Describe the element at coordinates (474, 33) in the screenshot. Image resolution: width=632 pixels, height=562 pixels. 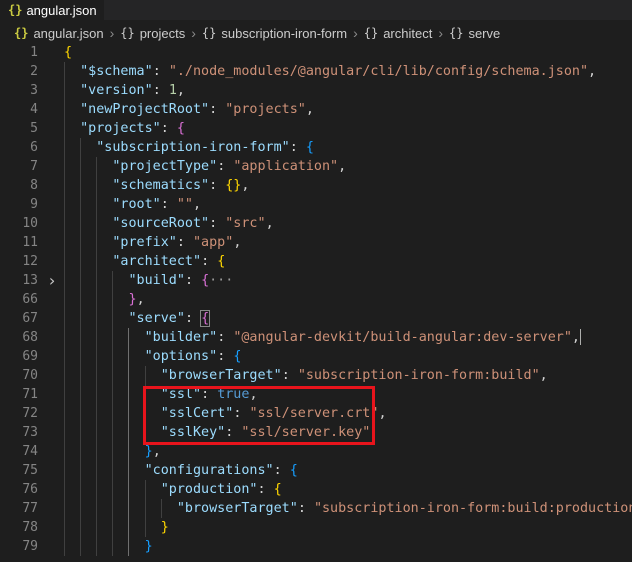
I see `breadcrumb-item: {} serve` at that location.